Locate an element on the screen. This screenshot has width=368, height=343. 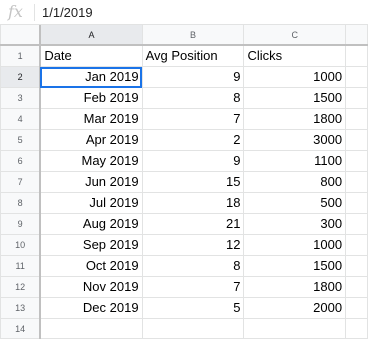
table-row: 5 Apr 2019 2 3000 is located at coordinates (184, 140).